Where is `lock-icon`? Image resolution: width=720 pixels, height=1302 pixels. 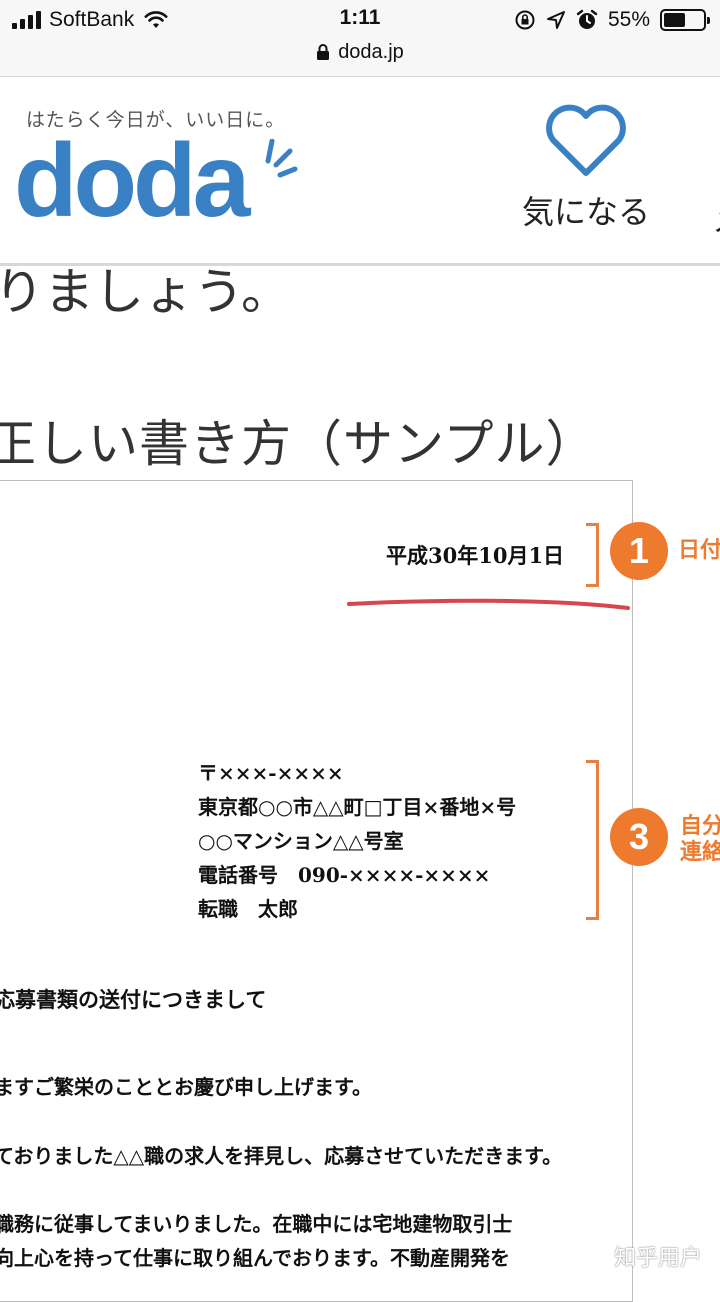 lock-icon is located at coordinates (323, 52).